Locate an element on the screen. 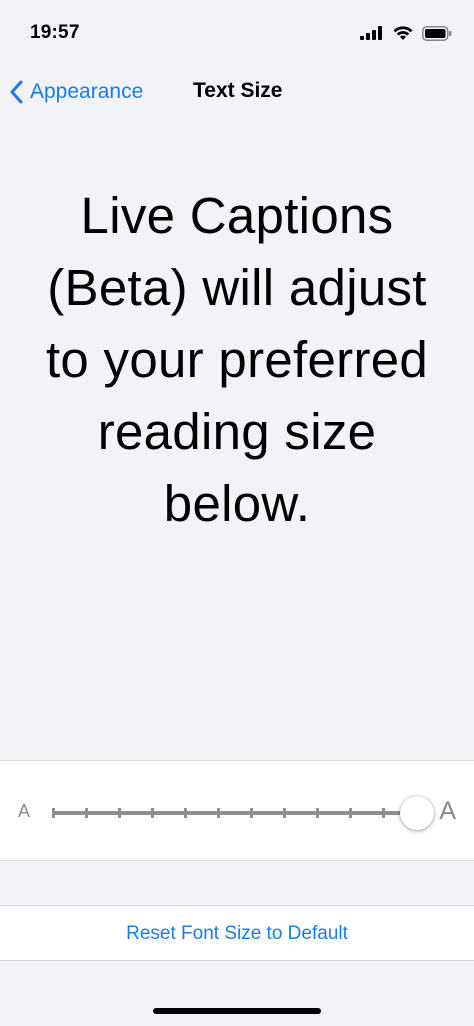  page-title: Text Size is located at coordinates (238, 90).